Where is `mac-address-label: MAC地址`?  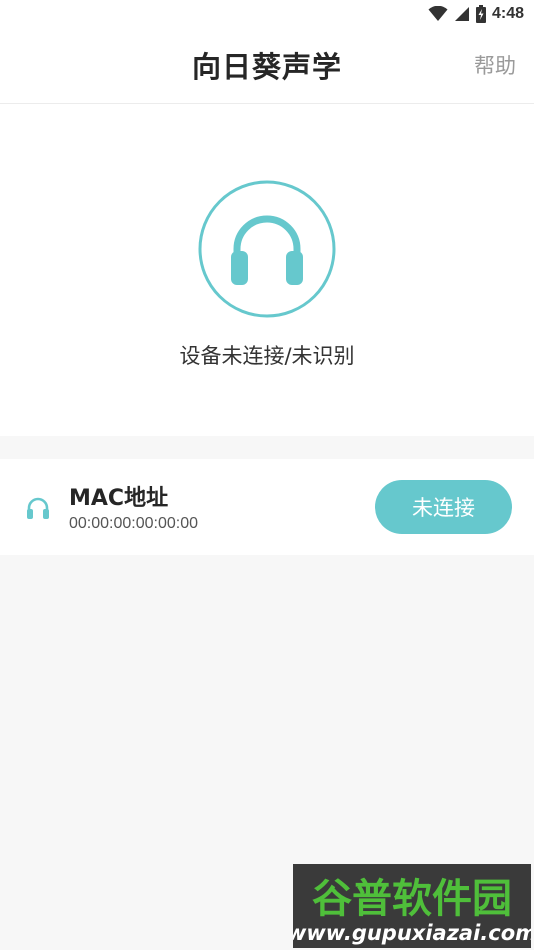 mac-address-label: MAC地址 is located at coordinates (119, 498).